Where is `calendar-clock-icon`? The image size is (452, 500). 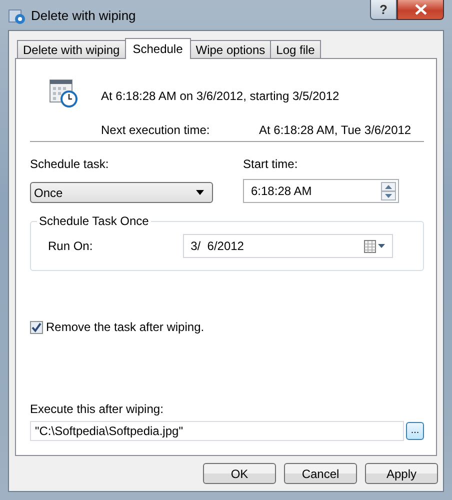
calendar-clock-icon is located at coordinates (64, 93).